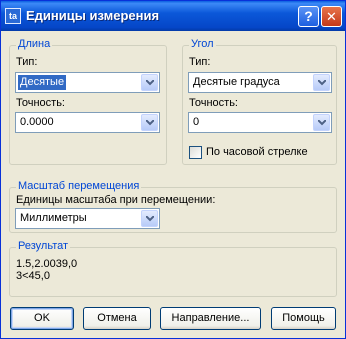 This screenshot has height=339, width=346. I want to click on close-button: ✕, so click(331, 16).